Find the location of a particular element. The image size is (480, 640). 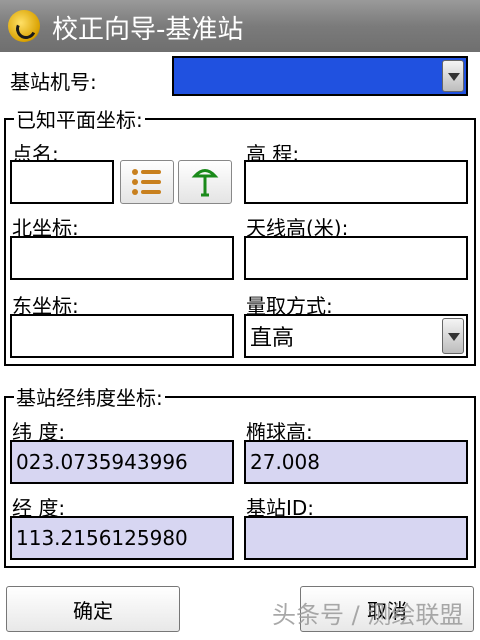

antenna-button is located at coordinates (205, 182).